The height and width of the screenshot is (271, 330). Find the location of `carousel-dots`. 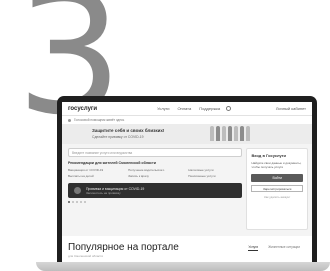

carousel-dots is located at coordinates (155, 202).